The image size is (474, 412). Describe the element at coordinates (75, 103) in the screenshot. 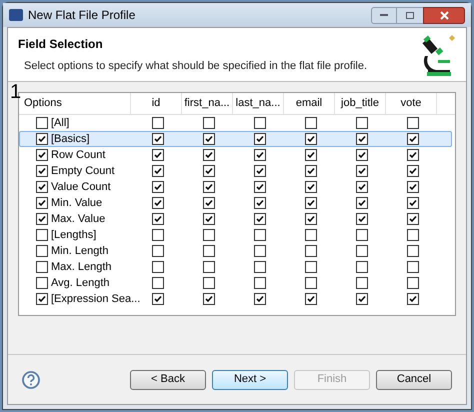

I see `column-header: Options` at that location.